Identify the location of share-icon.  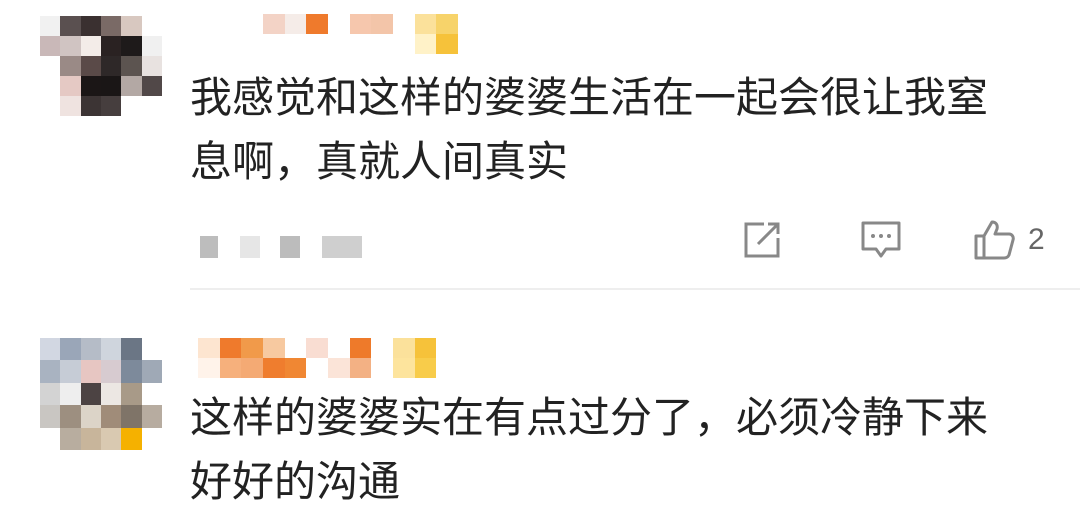
(762, 240).